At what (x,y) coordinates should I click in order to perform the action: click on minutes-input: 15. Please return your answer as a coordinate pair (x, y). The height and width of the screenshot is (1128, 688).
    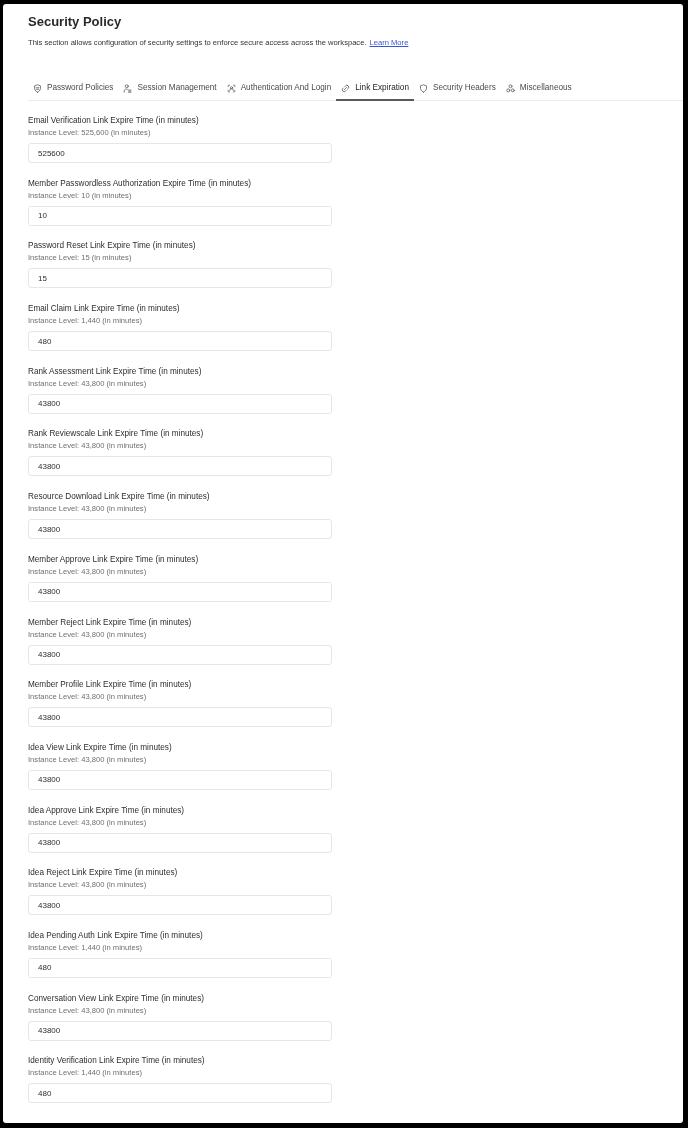
    Looking at the image, I should click on (180, 278).